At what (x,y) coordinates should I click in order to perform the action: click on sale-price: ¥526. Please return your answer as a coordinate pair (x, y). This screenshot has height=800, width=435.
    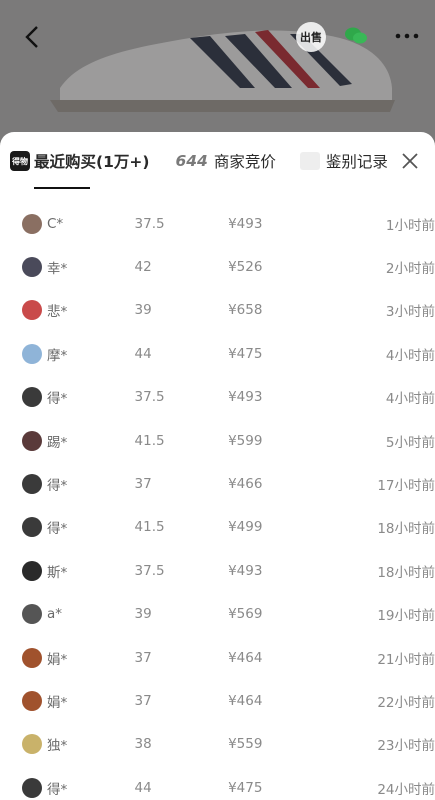
    Looking at the image, I should click on (245, 267).